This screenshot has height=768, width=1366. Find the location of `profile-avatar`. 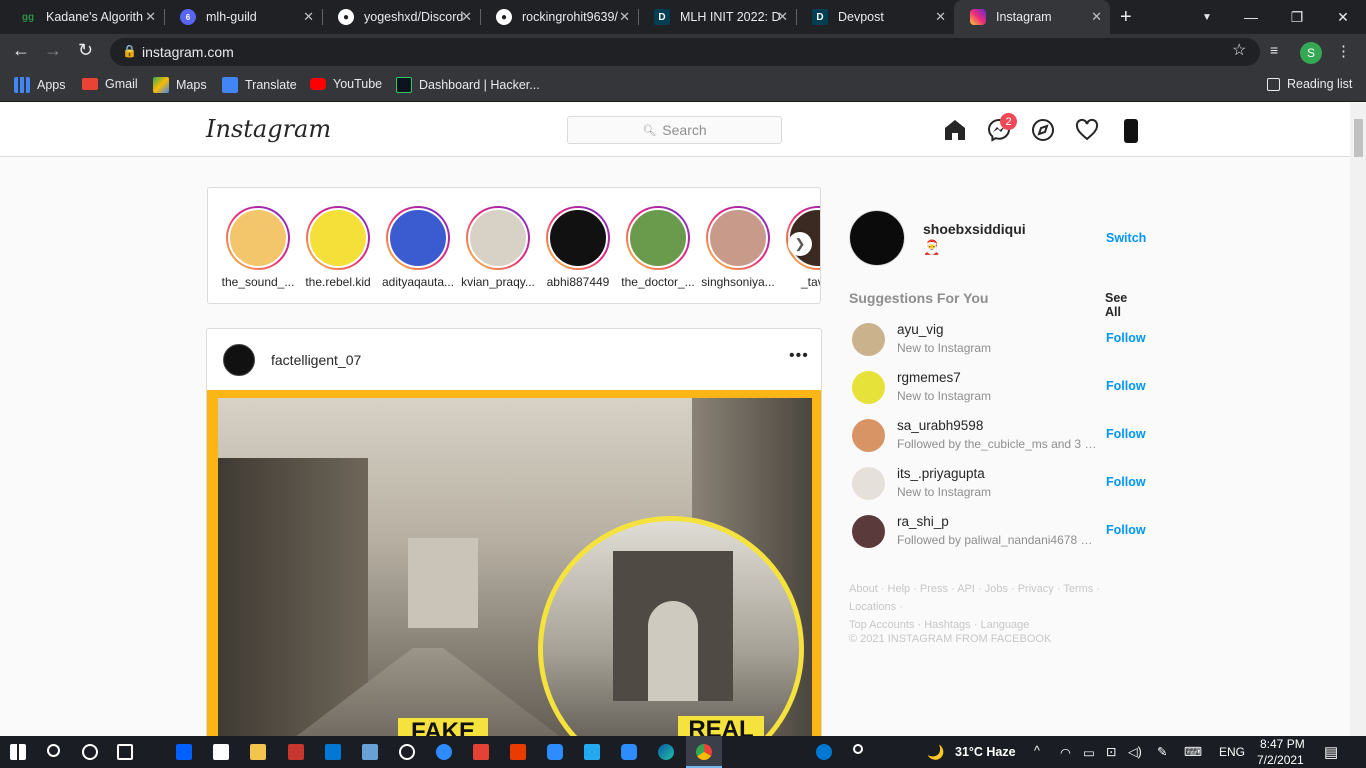

profile-avatar is located at coordinates (1131, 131).